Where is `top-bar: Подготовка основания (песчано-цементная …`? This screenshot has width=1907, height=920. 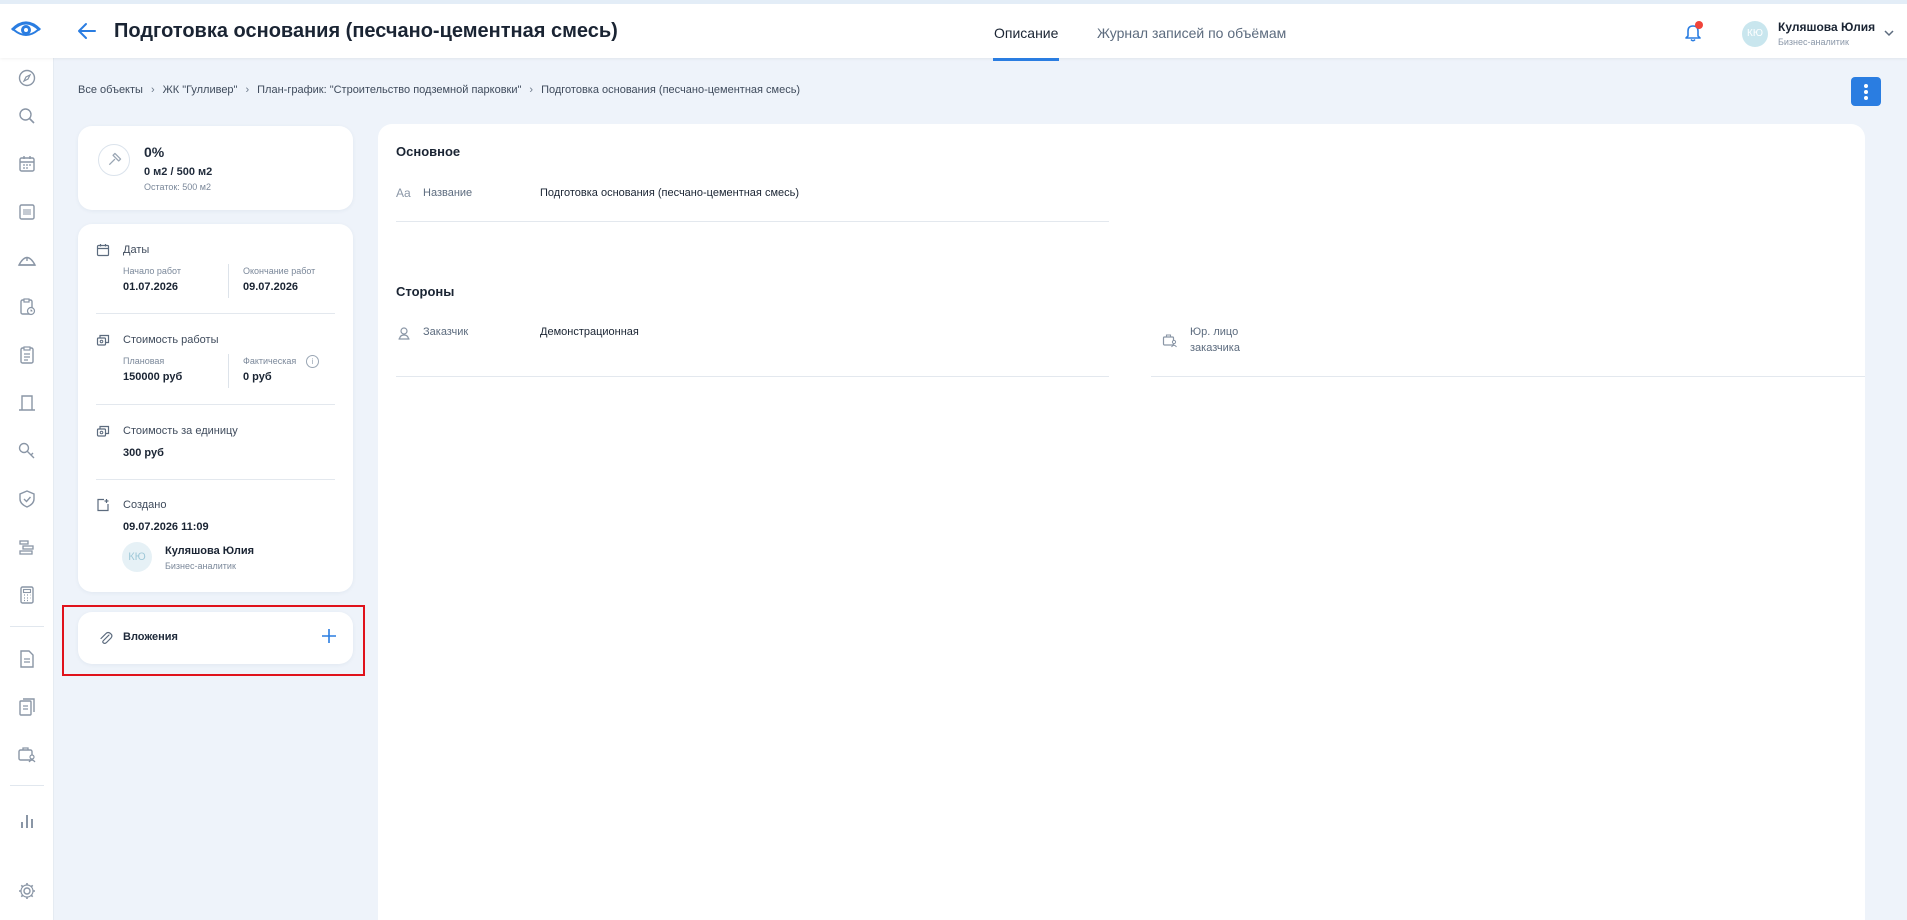 top-bar: Подготовка основания (песчано-цементная … is located at coordinates (953, 30).